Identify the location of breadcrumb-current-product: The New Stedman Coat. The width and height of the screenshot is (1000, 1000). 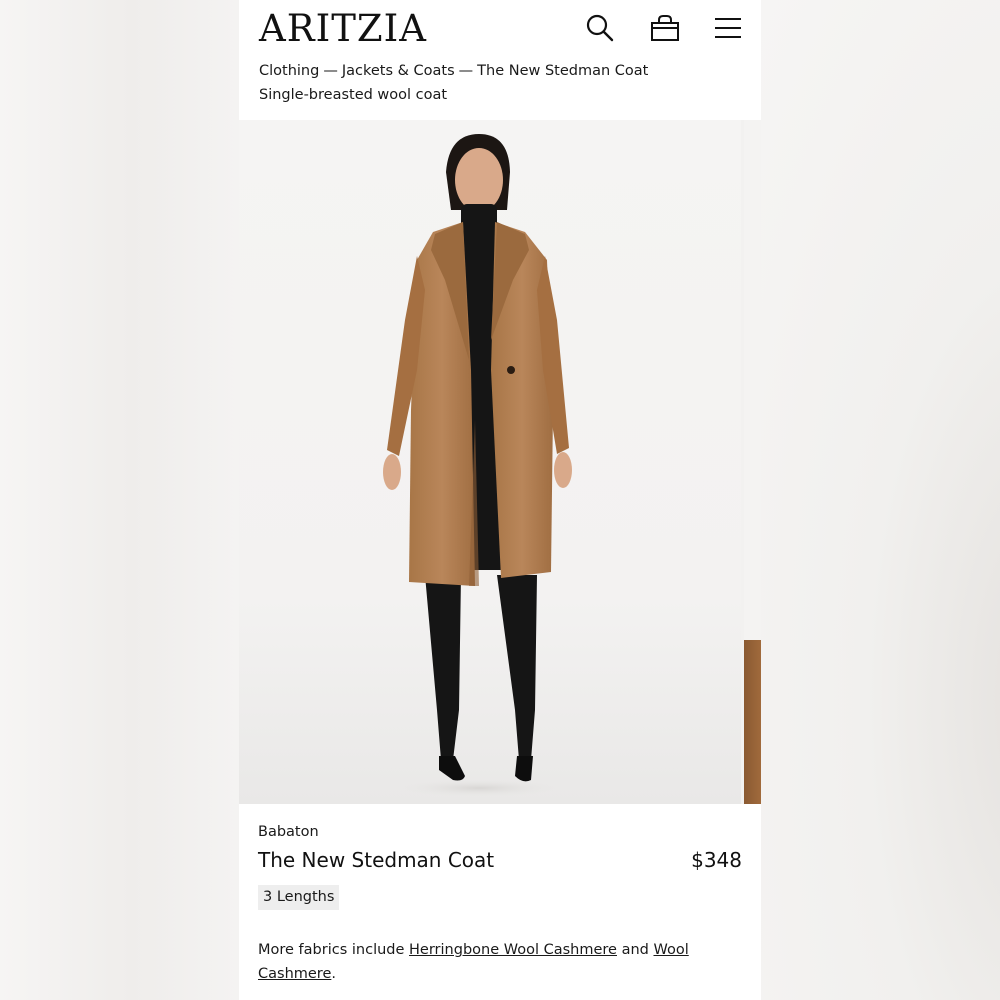
(562, 71).